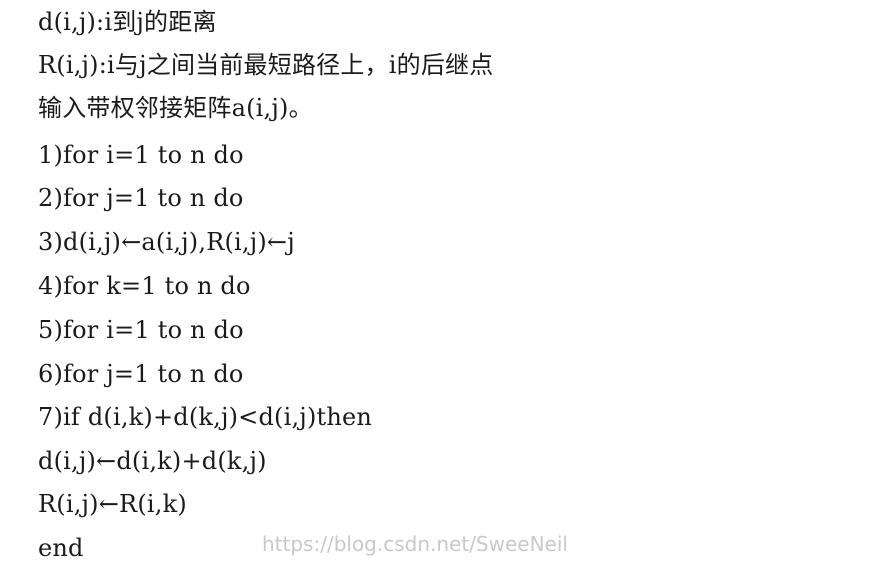  What do you see at coordinates (141, 374) in the screenshot?
I see `code-line-6: 6)for j=1 to n do` at bounding box center [141, 374].